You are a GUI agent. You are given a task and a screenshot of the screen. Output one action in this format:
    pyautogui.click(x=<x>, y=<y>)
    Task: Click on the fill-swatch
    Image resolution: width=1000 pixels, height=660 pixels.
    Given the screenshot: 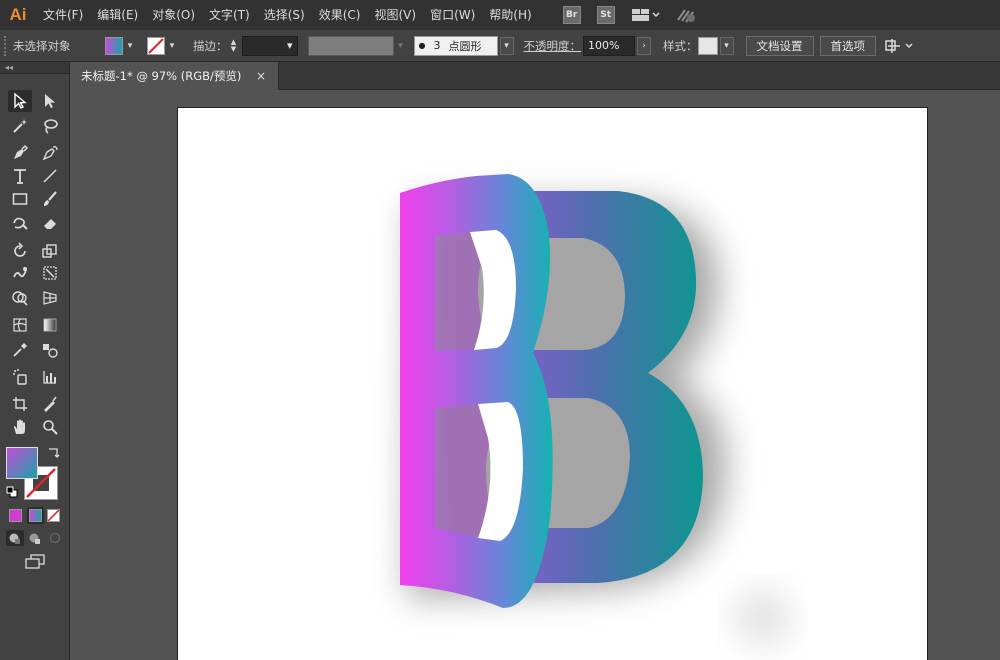 What is the action you would take?
    pyautogui.click(x=114, y=45)
    